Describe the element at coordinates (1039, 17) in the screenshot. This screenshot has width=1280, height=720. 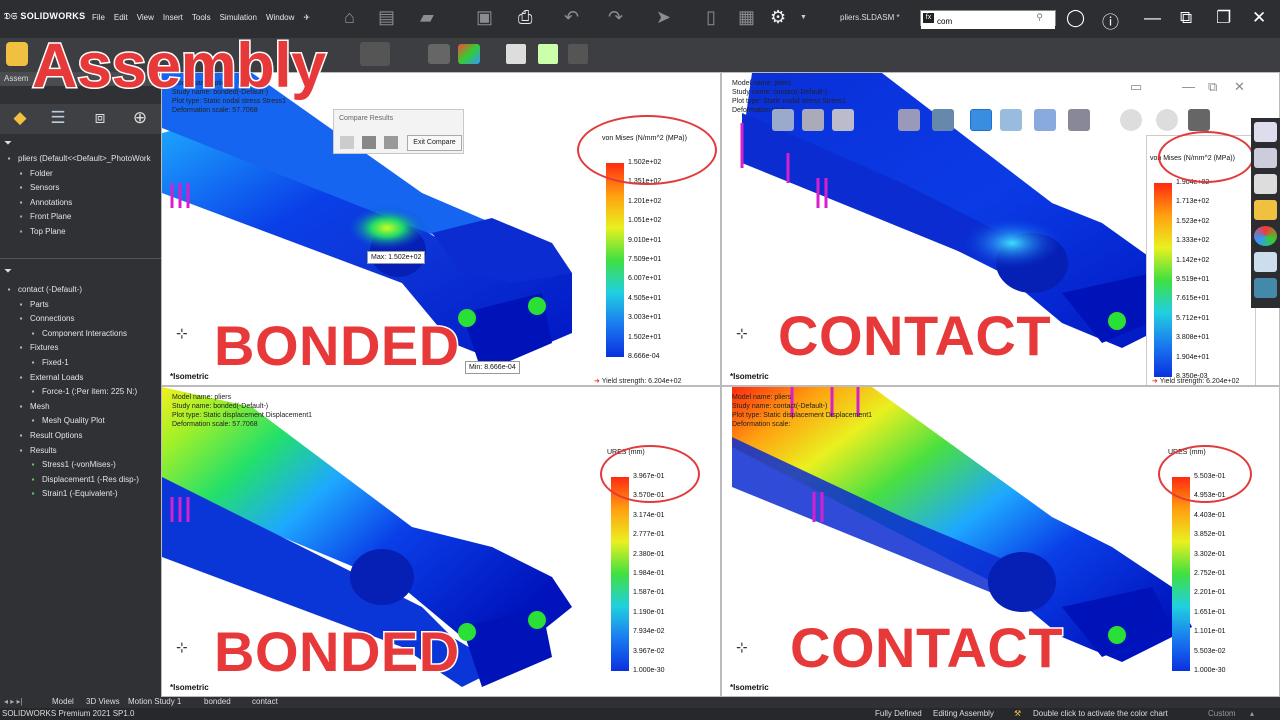
I see `search-icon: ⚲` at that location.